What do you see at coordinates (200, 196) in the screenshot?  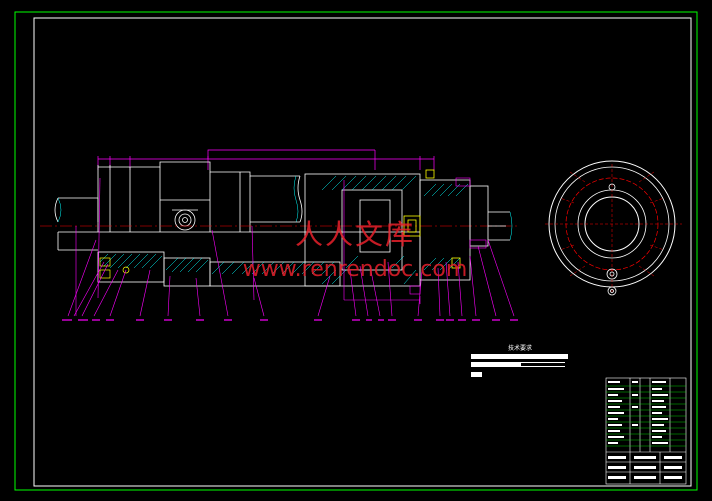 I see `upper-body-outline` at bounding box center [200, 196].